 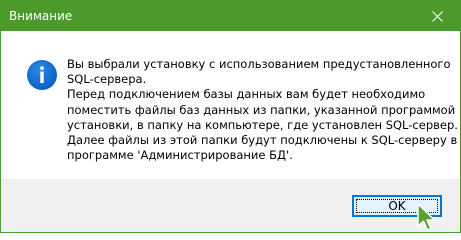 I want to click on info-icon, so click(x=42, y=75).